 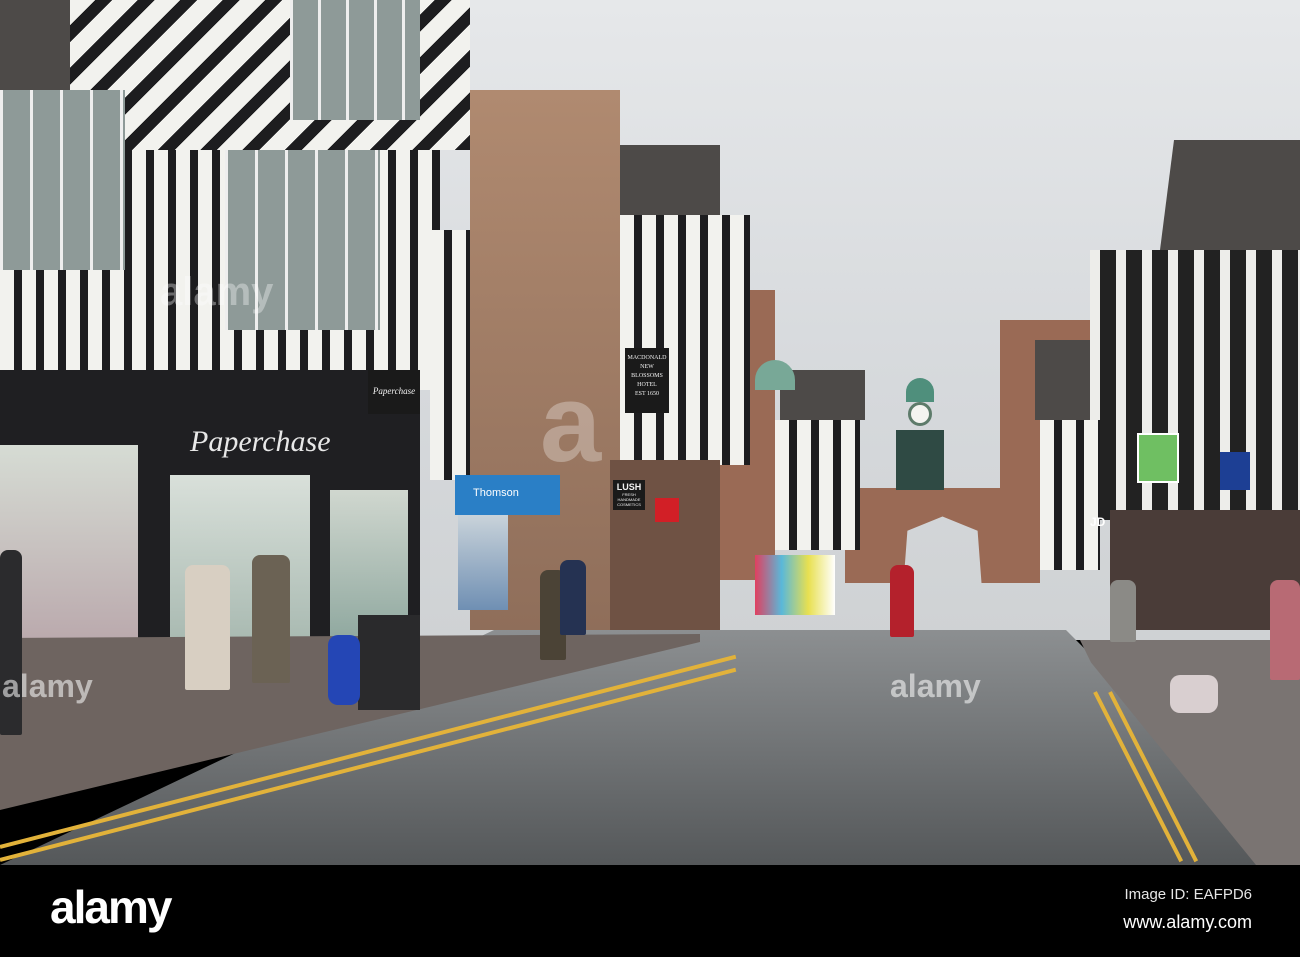 What do you see at coordinates (647, 385) in the screenshot?
I see `hotel-sign-line: HOTEL` at bounding box center [647, 385].